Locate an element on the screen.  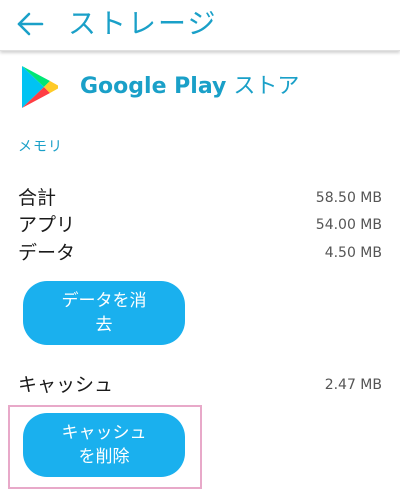
page-title: ストレージ is located at coordinates (143, 23).